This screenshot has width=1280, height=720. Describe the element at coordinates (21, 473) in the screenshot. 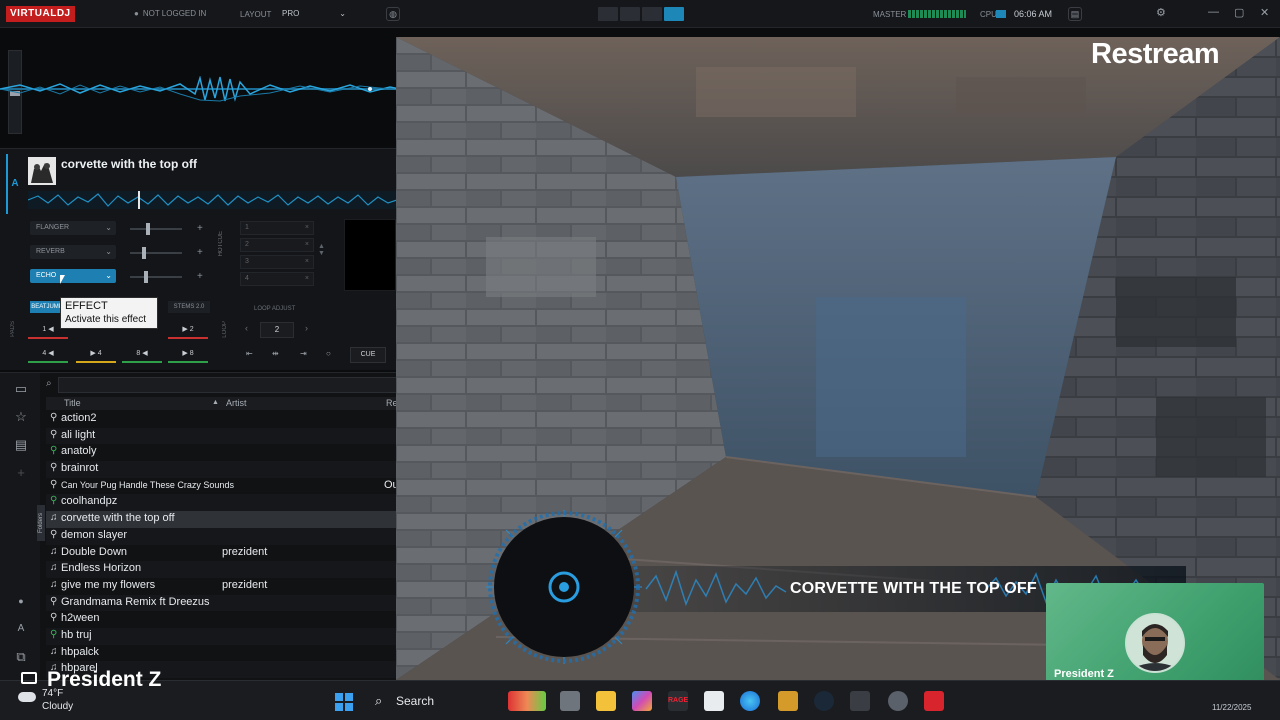

I see `add-icon: +` at that location.